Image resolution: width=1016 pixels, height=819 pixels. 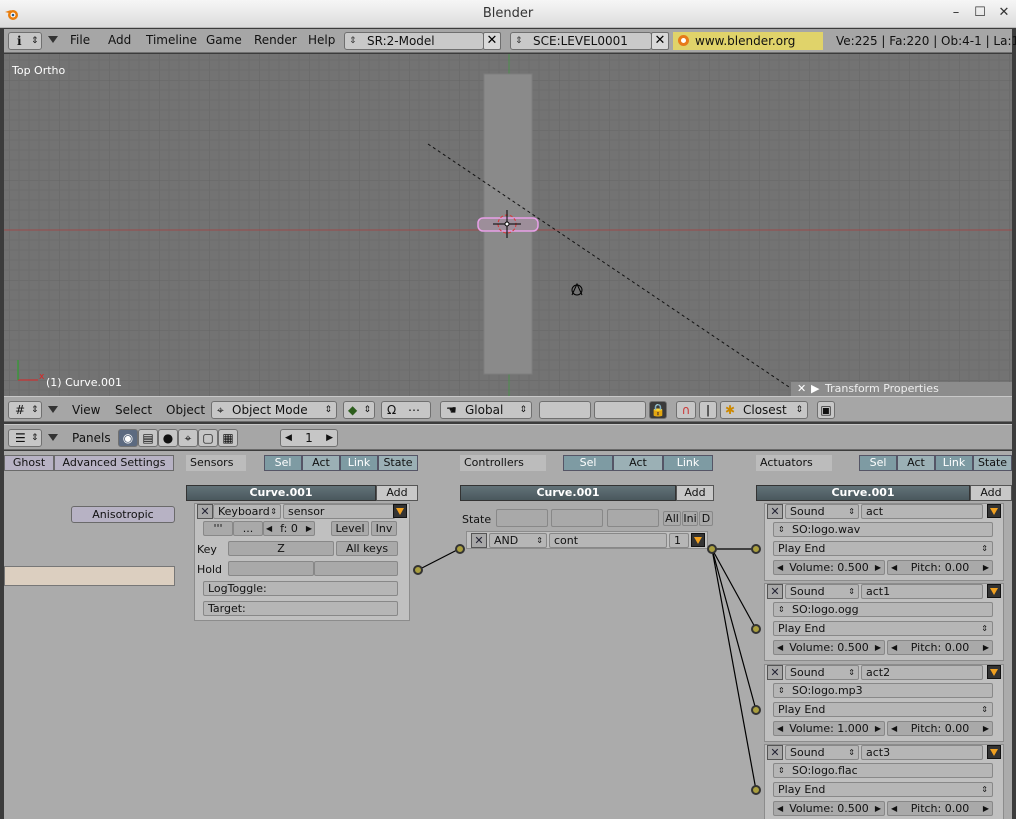 What do you see at coordinates (91, 438) in the screenshot?
I see `panels-menu: Panels` at bounding box center [91, 438].